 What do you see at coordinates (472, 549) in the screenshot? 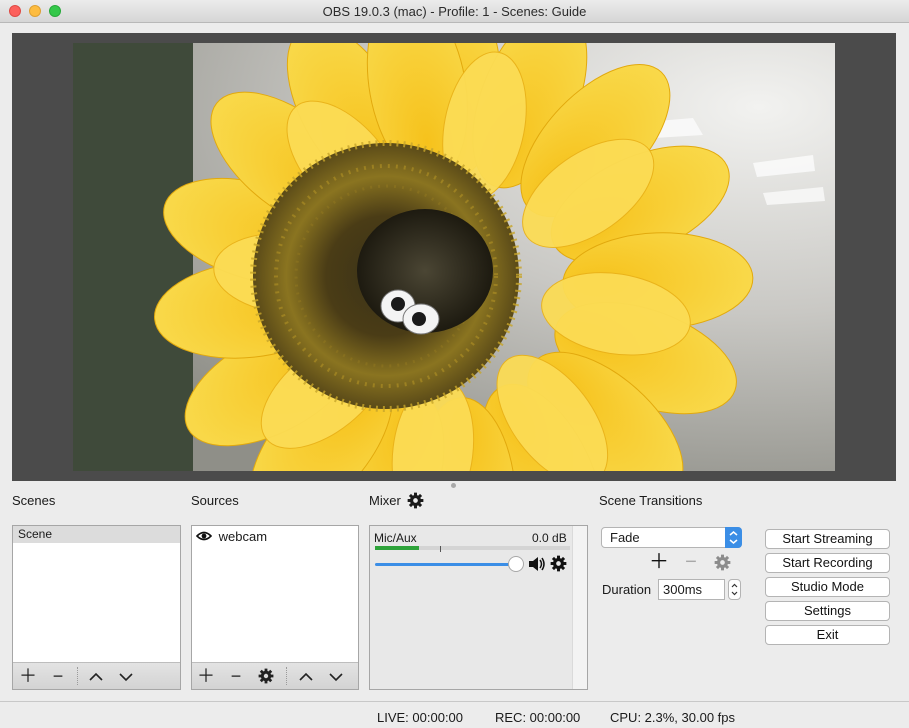
I see `volume-meter` at bounding box center [472, 549].